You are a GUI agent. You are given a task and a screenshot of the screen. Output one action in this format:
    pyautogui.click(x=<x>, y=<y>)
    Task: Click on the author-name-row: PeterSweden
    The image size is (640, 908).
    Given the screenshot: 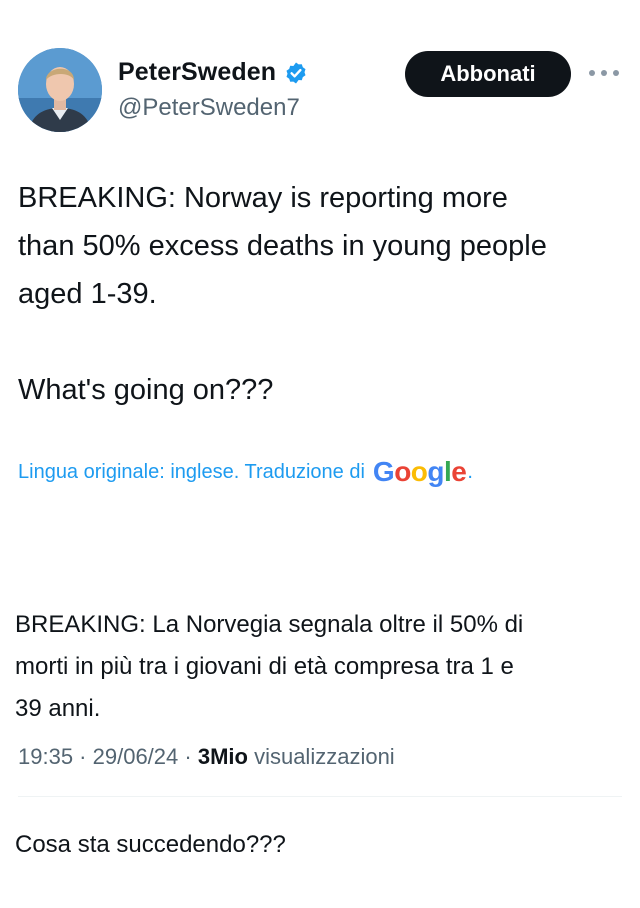 What is the action you would take?
    pyautogui.click(x=213, y=72)
    